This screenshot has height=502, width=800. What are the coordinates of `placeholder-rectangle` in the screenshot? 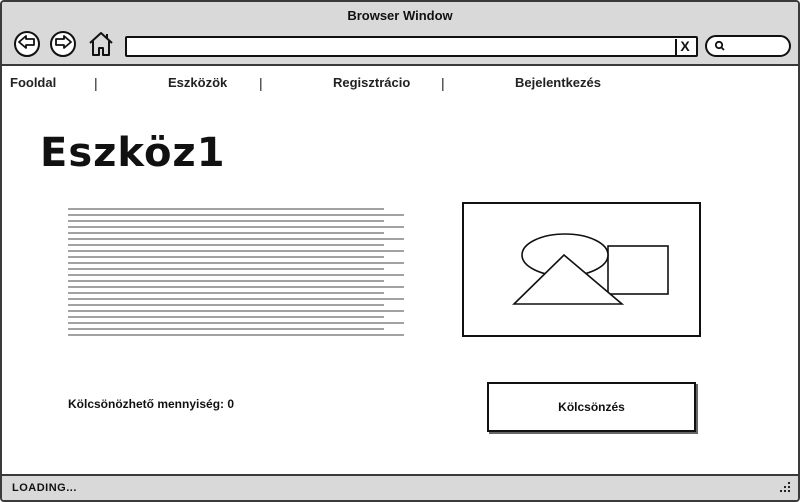 It's located at (638, 270).